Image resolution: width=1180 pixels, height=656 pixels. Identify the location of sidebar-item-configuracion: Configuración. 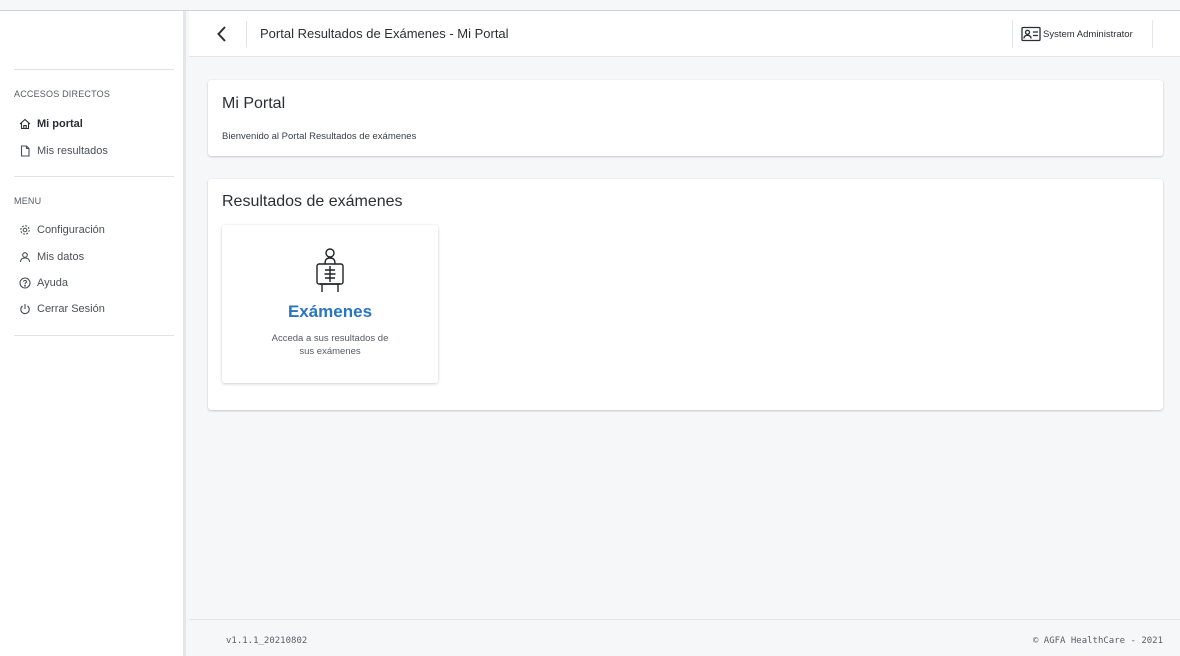
(61, 230).